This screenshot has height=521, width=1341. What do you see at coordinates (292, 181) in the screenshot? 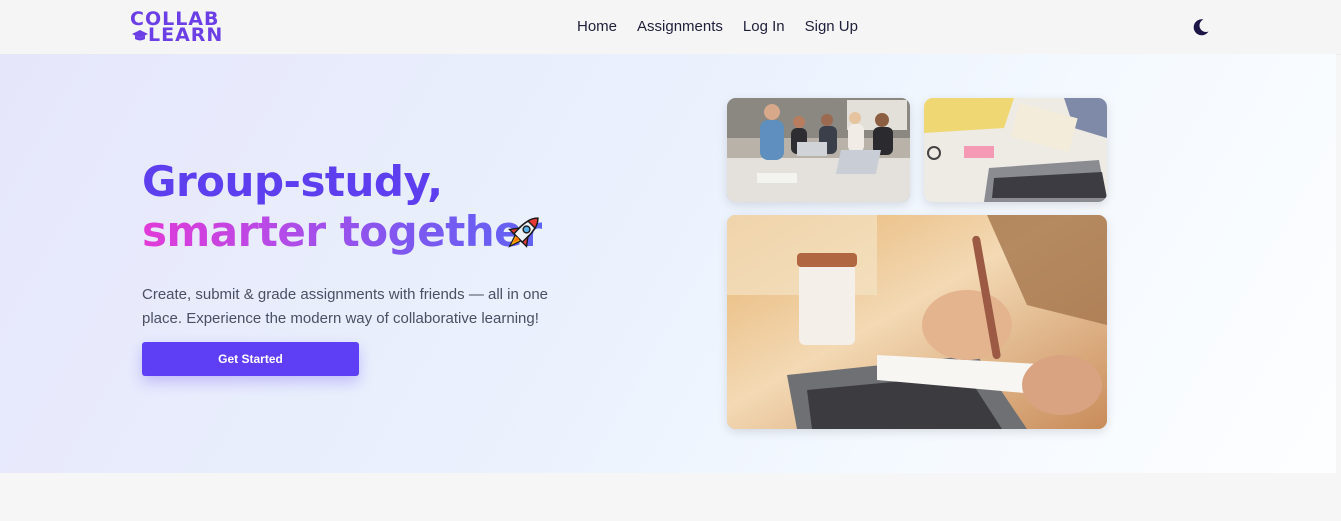
I see `hero-title-line1: Group-study,` at bounding box center [292, 181].